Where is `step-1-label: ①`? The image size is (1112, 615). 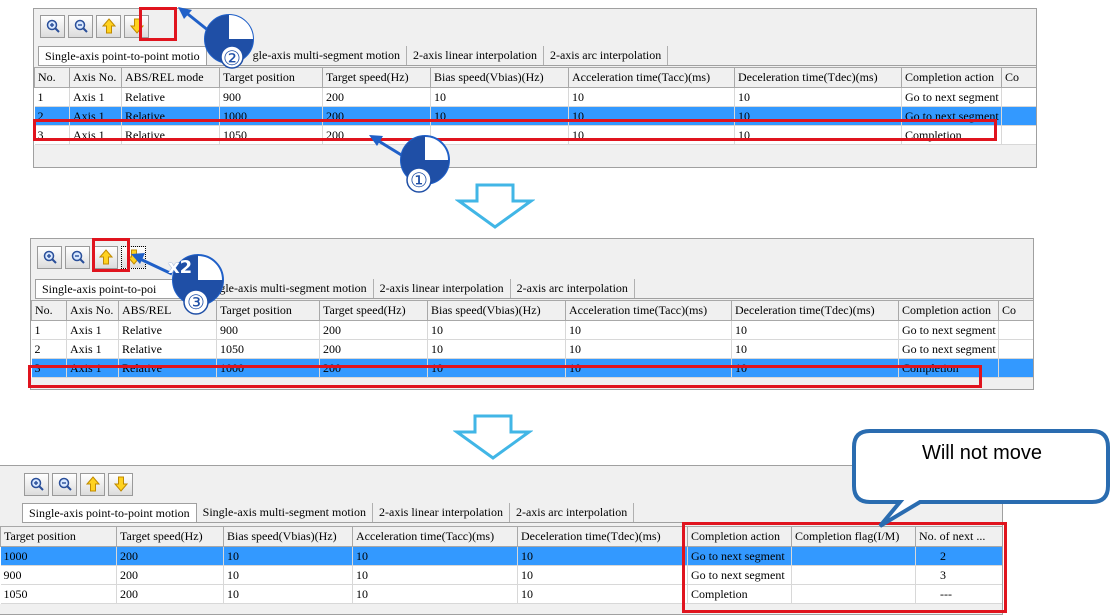
step-1-label: ① is located at coordinates (419, 180).